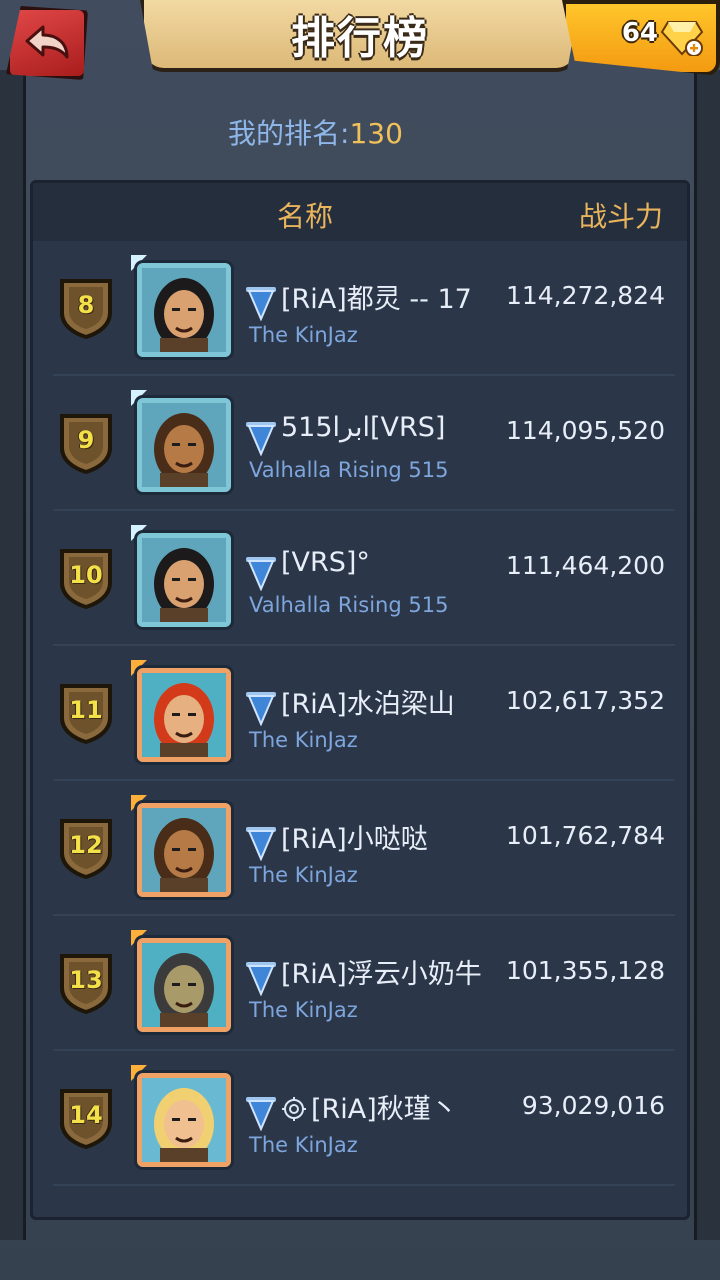  I want to click on player-name: [RiA]水泊梁山, so click(368, 701).